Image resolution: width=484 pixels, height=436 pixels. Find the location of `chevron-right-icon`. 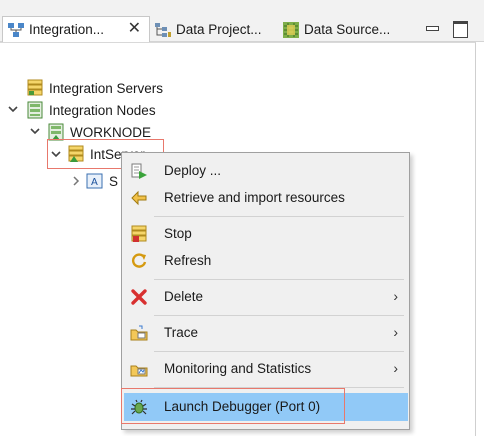

chevron-right-icon is located at coordinates (76, 181).